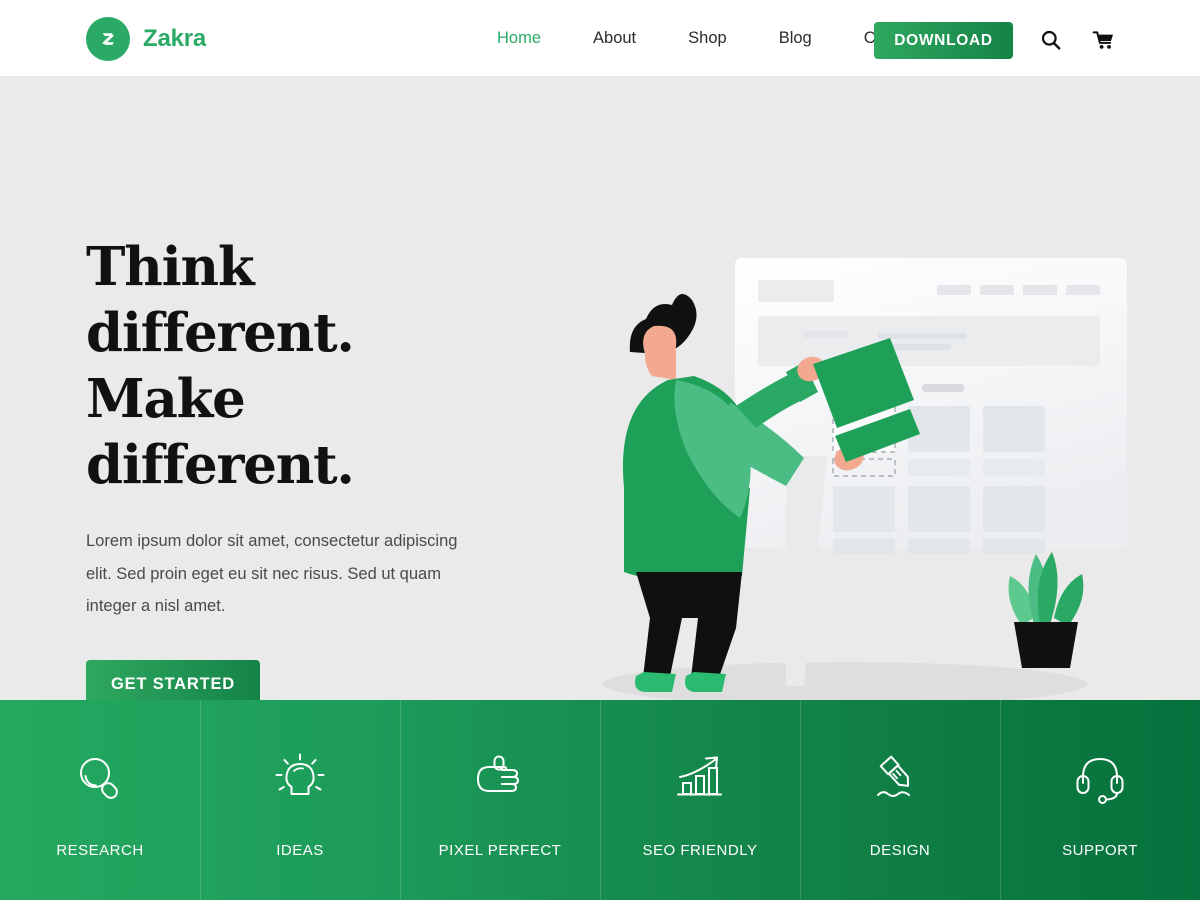  I want to click on feature-label: DESIGN, so click(900, 850).